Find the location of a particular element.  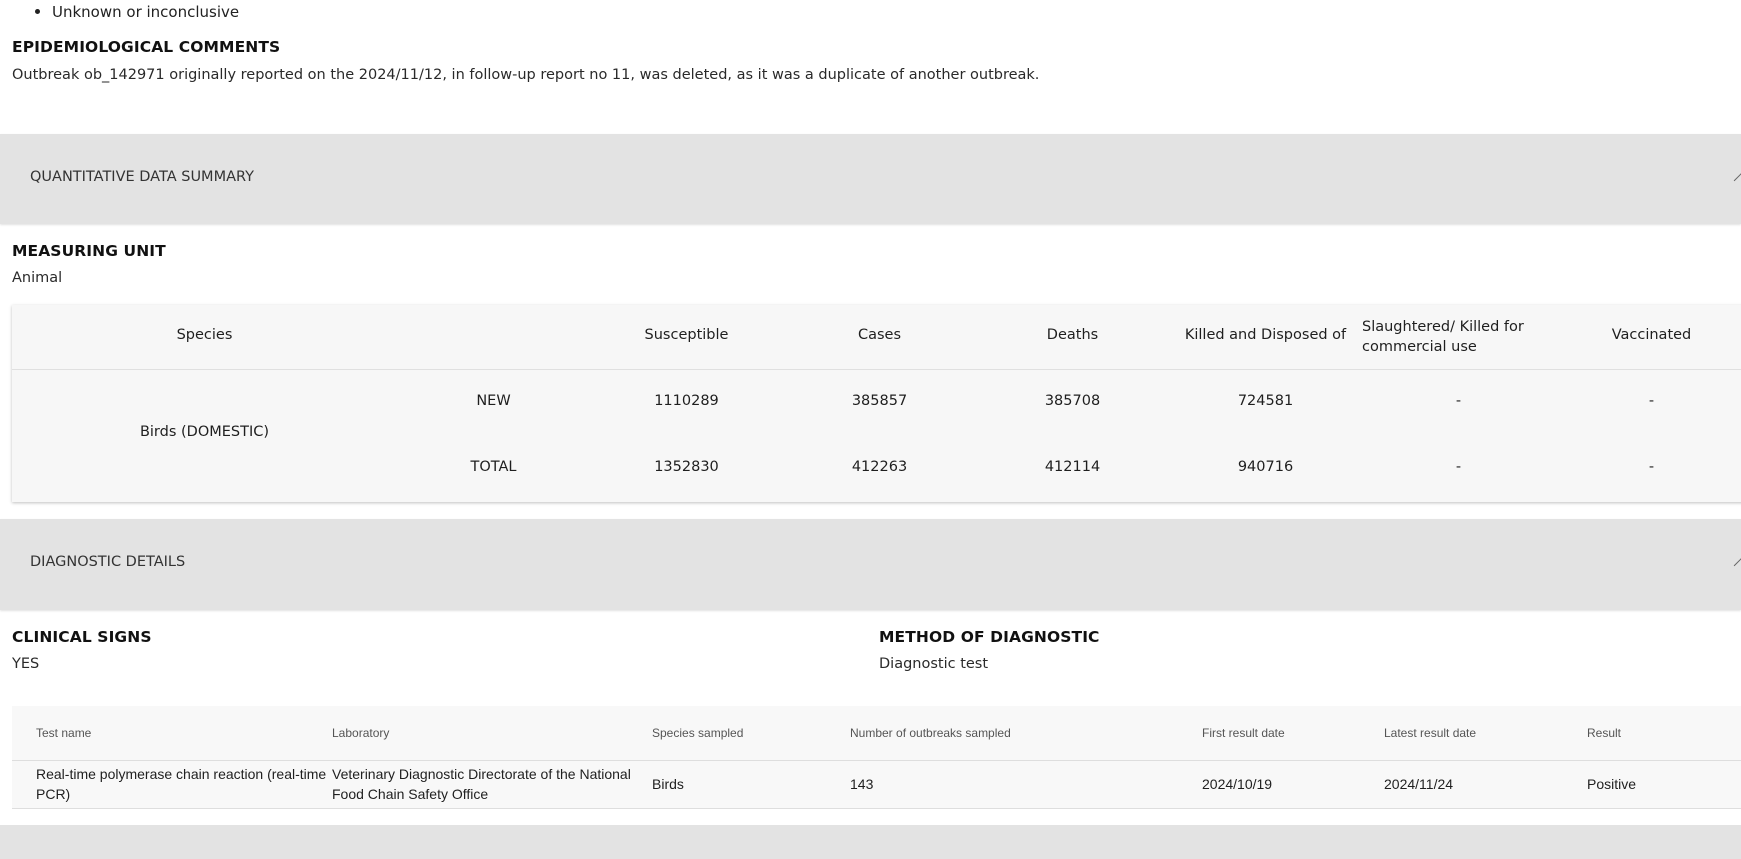

cell-species-sampled: Birds is located at coordinates (668, 784).